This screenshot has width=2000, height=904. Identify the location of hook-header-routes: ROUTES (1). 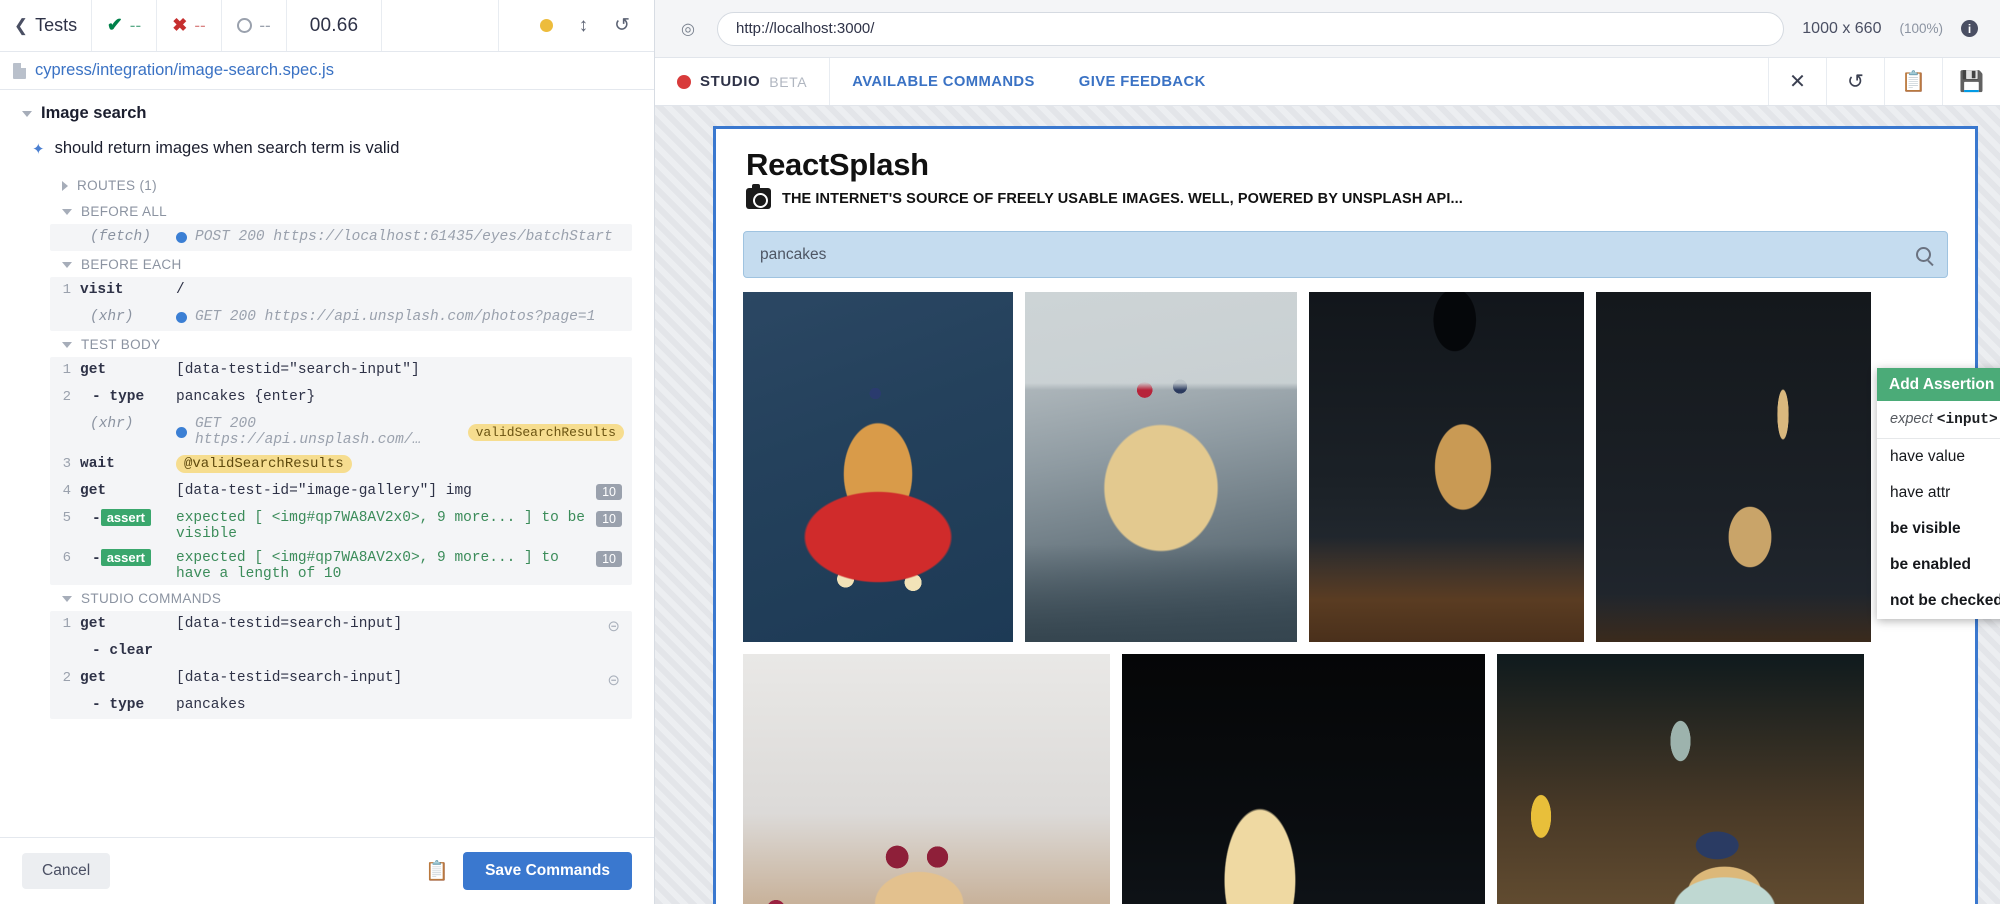
(352, 185).